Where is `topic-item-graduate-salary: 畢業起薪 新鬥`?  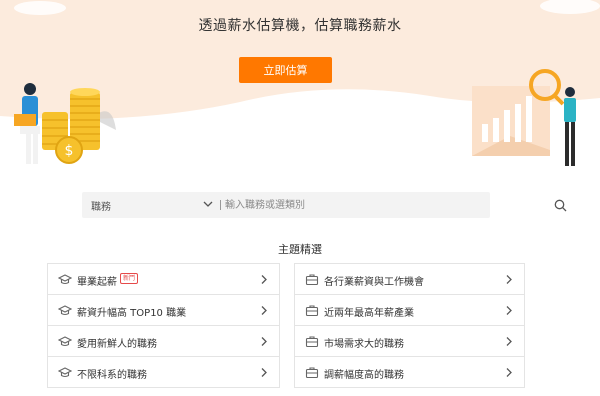
topic-item-graduate-salary: 畢業起薪 新鬥 is located at coordinates (163, 279).